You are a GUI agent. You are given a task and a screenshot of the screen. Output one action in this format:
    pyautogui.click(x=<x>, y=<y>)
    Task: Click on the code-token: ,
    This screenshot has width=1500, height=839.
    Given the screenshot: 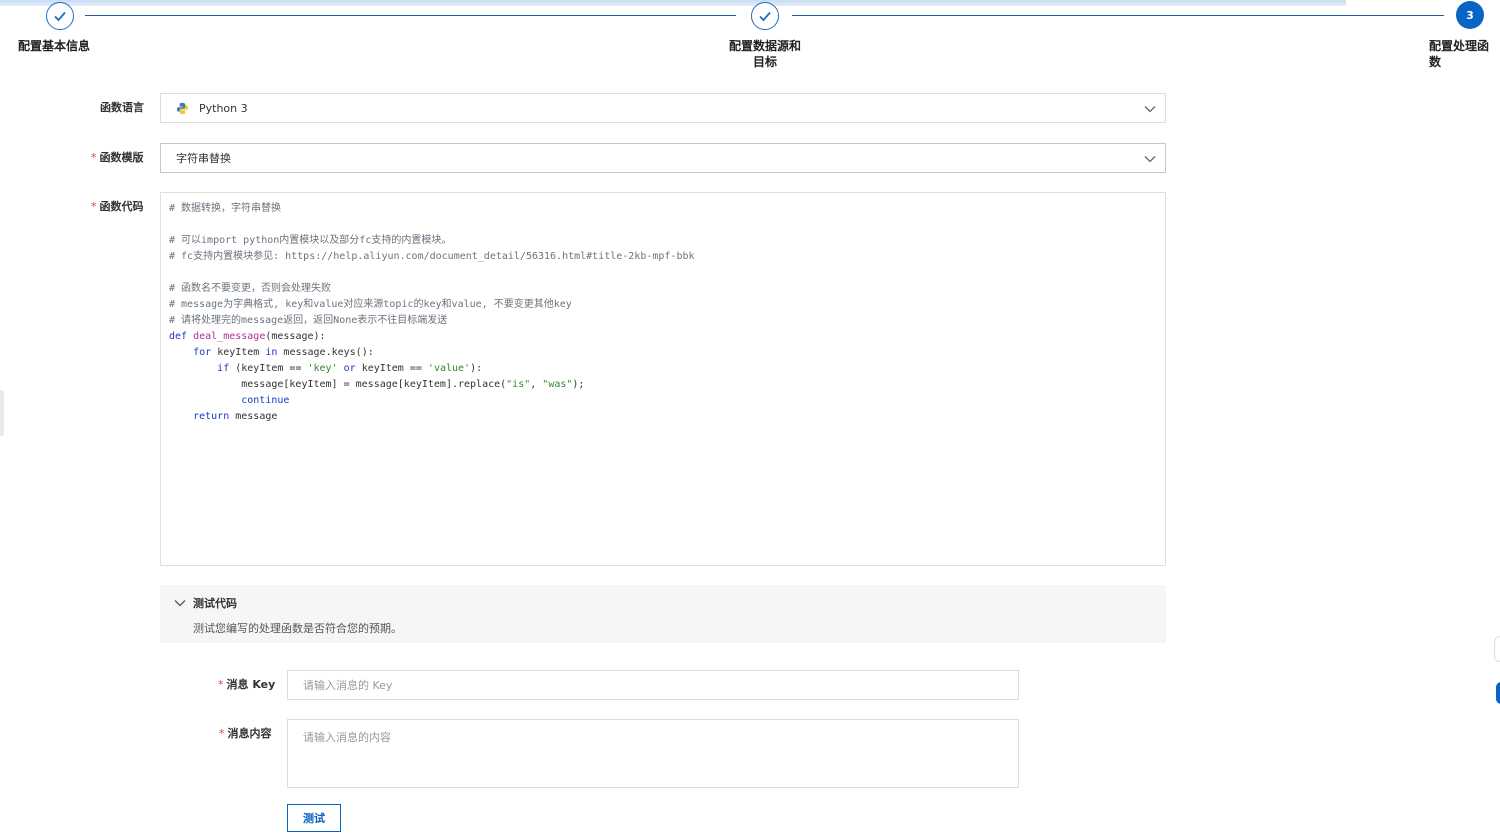 What is the action you would take?
    pyautogui.click(x=536, y=384)
    